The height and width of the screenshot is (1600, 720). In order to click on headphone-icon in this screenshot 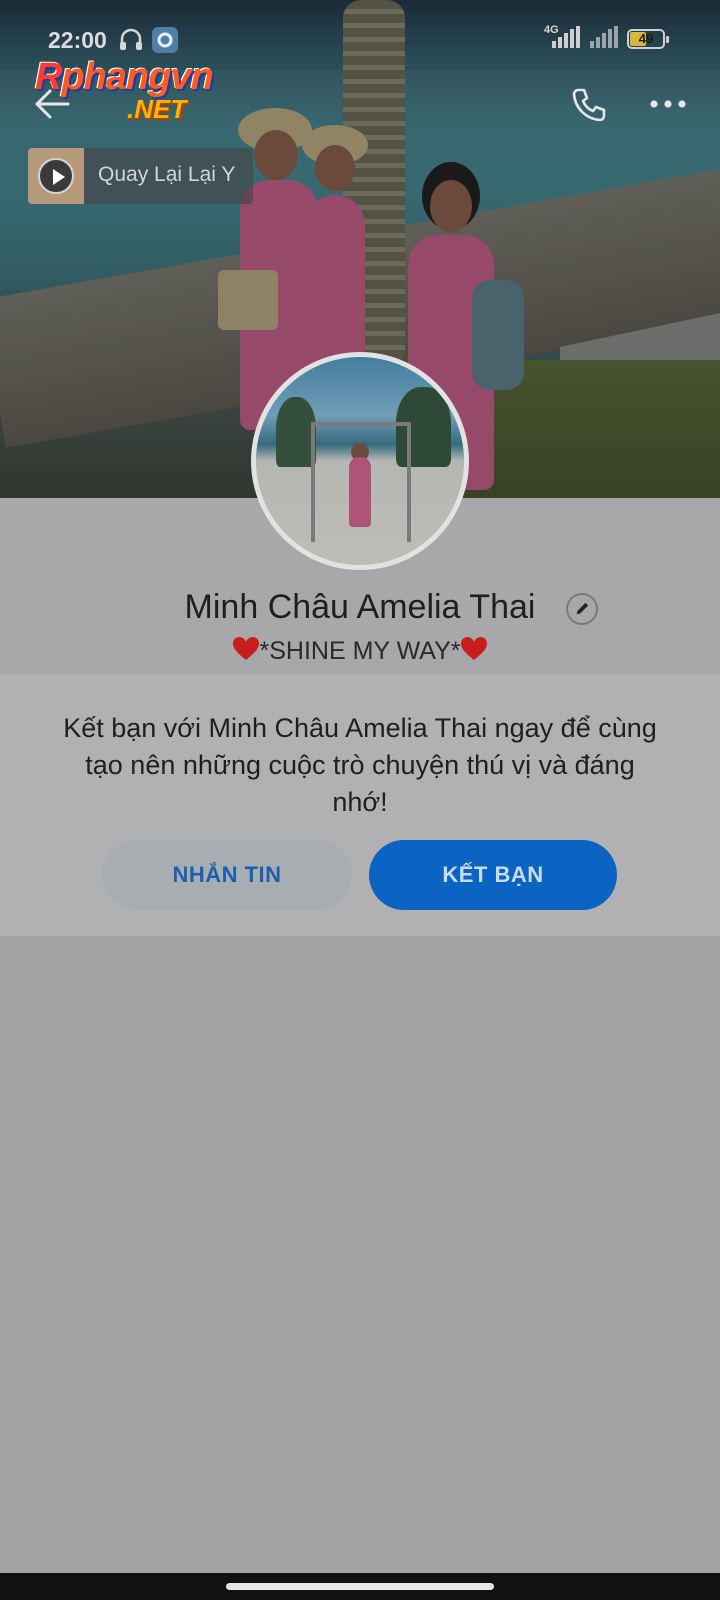, I will do `click(131, 39)`.